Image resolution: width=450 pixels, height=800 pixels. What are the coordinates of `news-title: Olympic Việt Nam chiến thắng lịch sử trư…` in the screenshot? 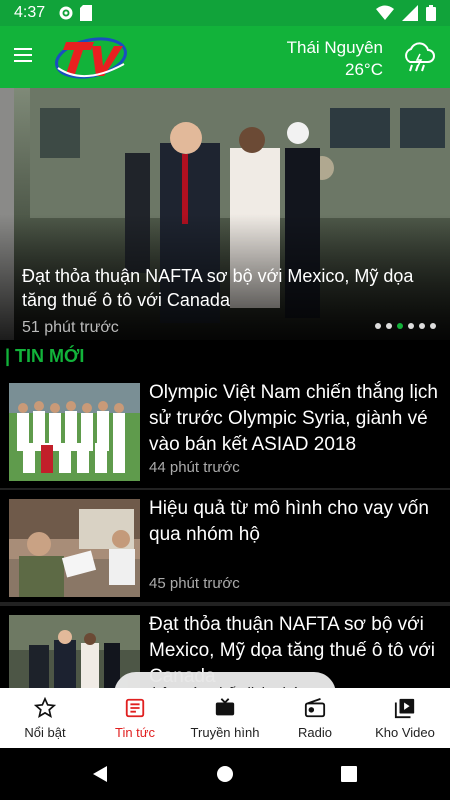 It's located at (297, 419).